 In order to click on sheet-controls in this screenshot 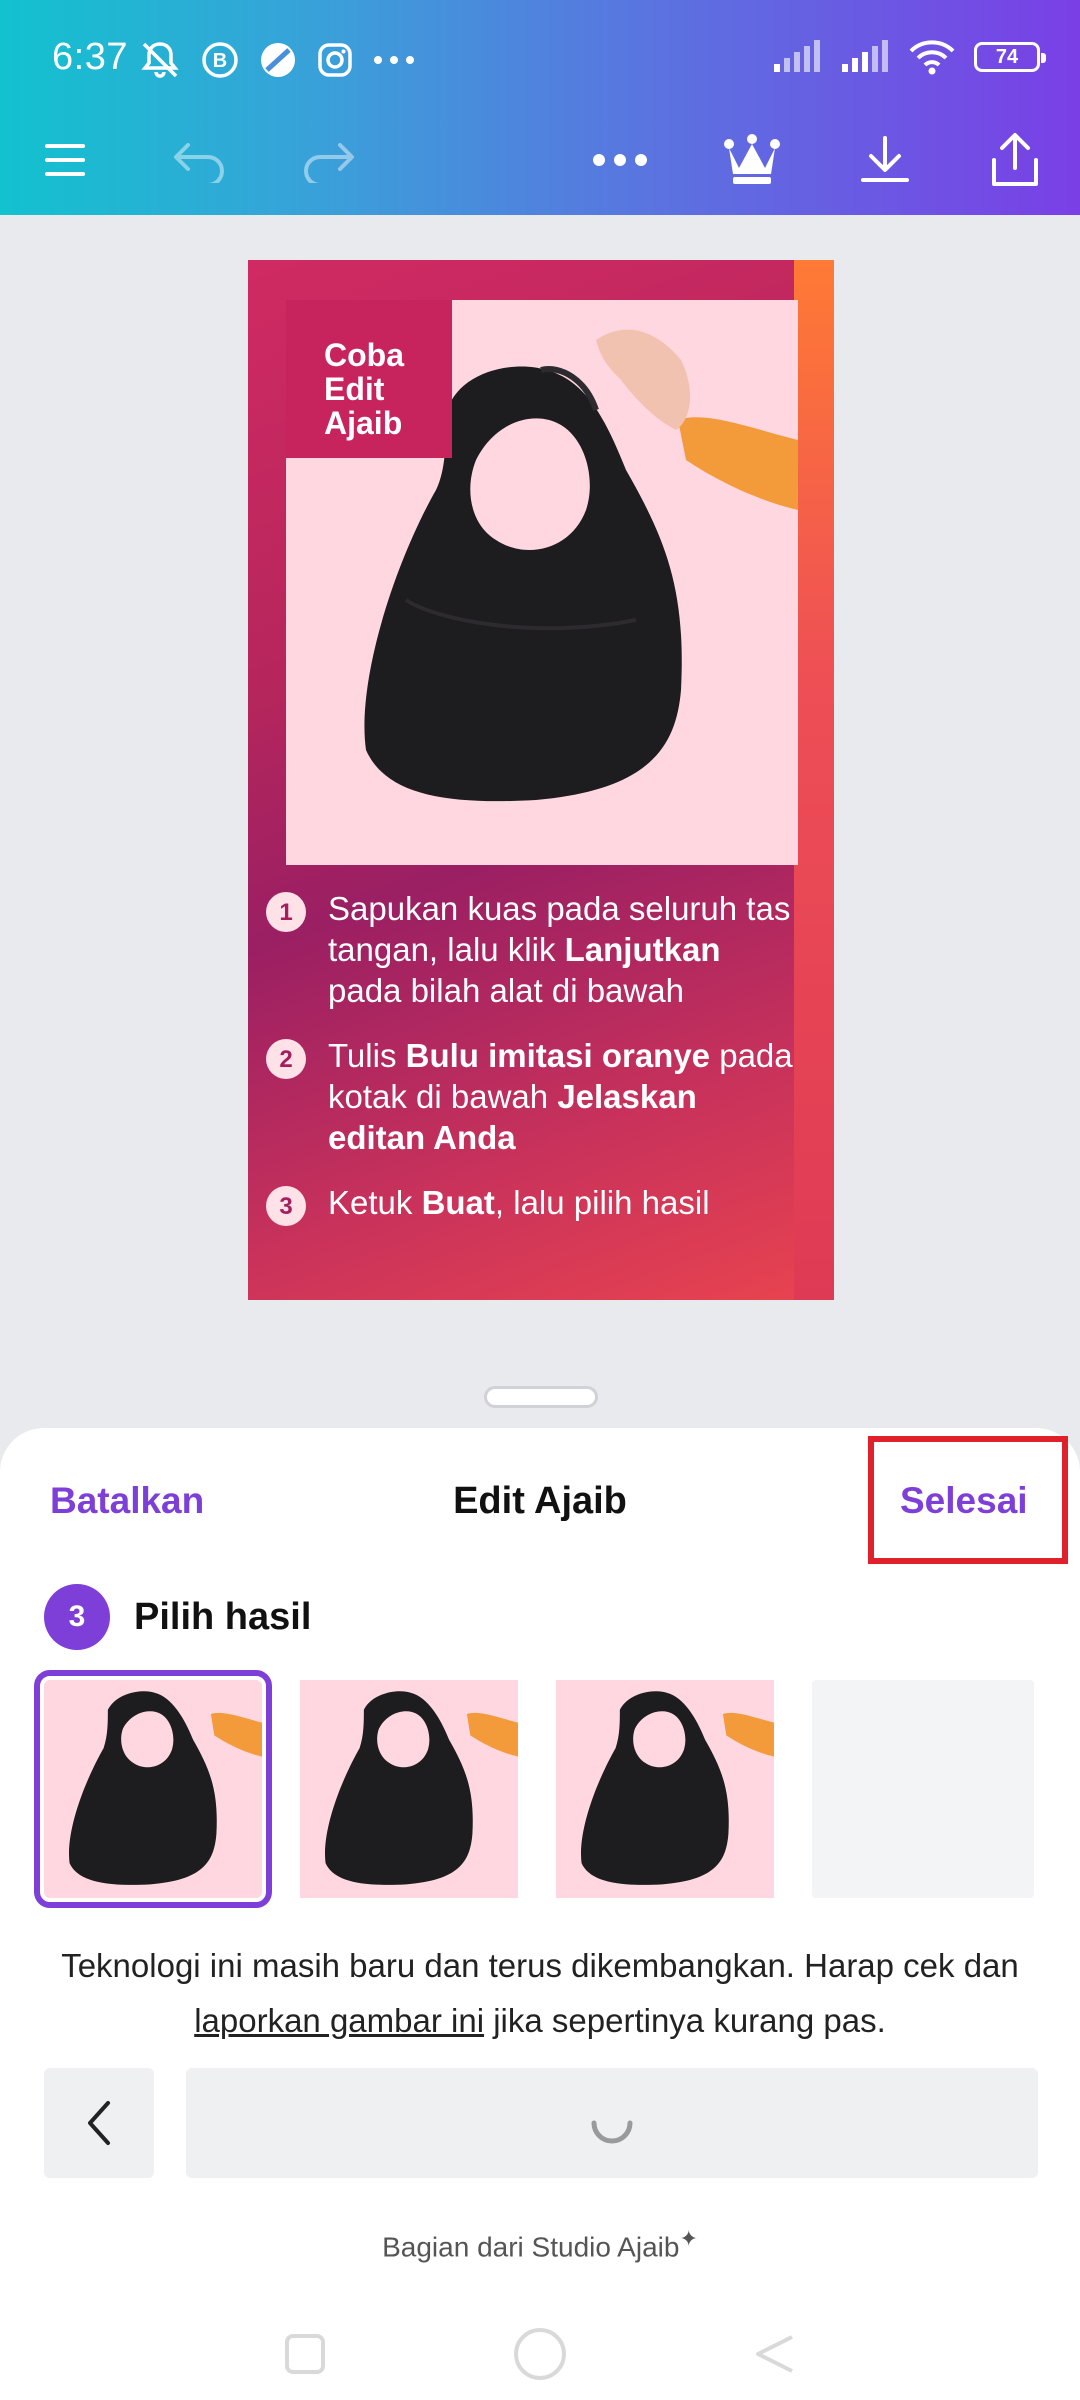, I will do `click(541, 2123)`.